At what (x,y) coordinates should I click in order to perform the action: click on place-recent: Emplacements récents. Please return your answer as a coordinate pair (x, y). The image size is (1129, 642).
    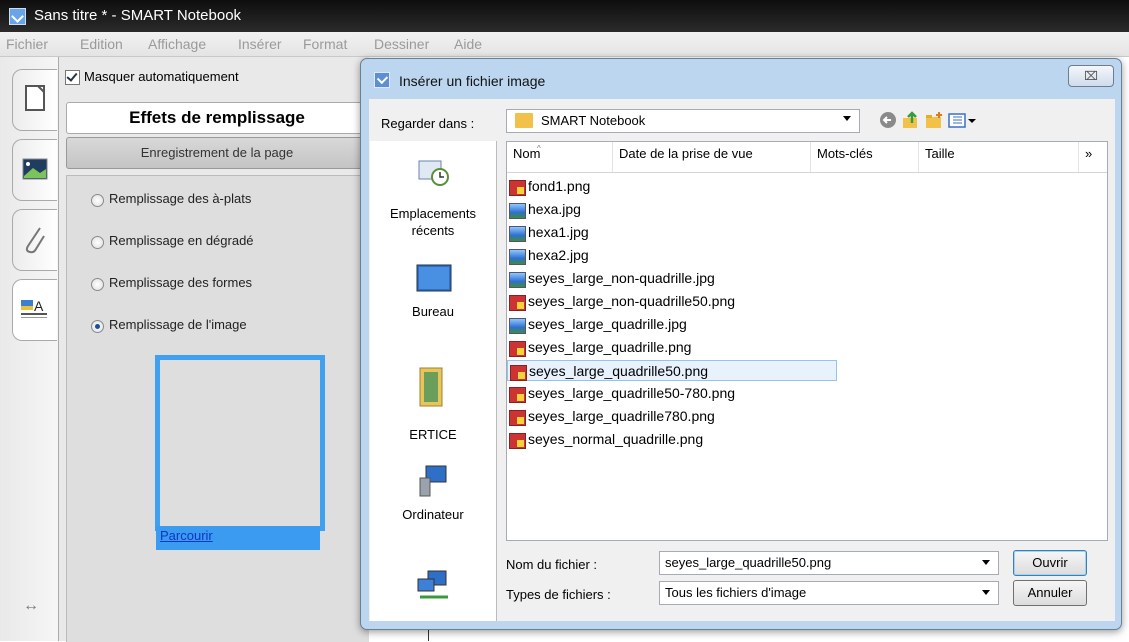
    Looking at the image, I should click on (433, 189).